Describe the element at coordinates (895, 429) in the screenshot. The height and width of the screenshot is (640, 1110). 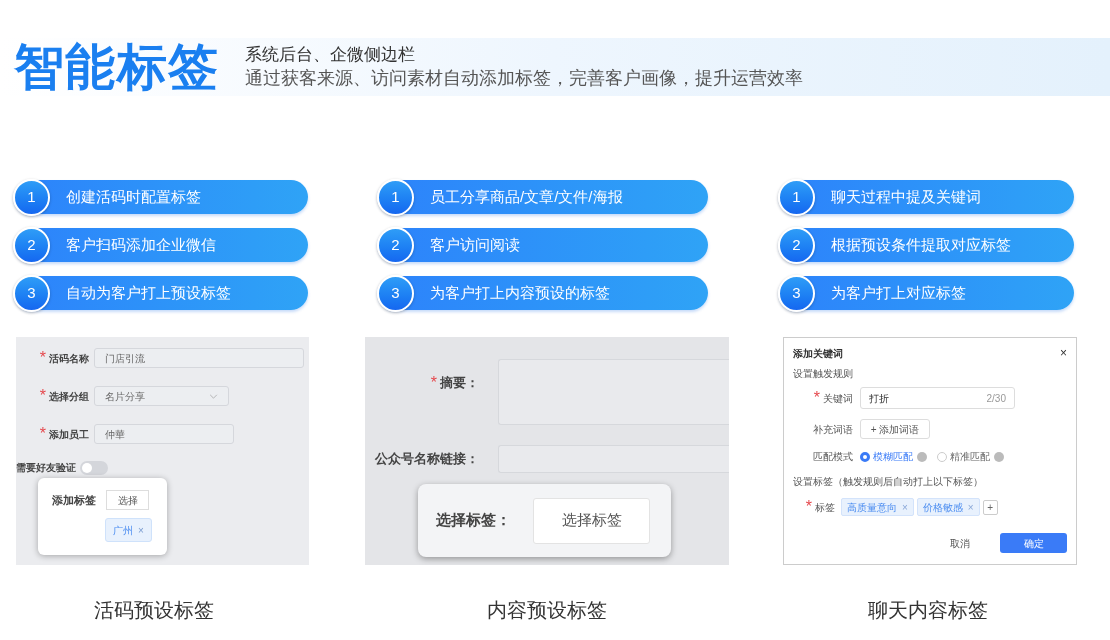
I see `add-word-button: + 添加词语` at that location.